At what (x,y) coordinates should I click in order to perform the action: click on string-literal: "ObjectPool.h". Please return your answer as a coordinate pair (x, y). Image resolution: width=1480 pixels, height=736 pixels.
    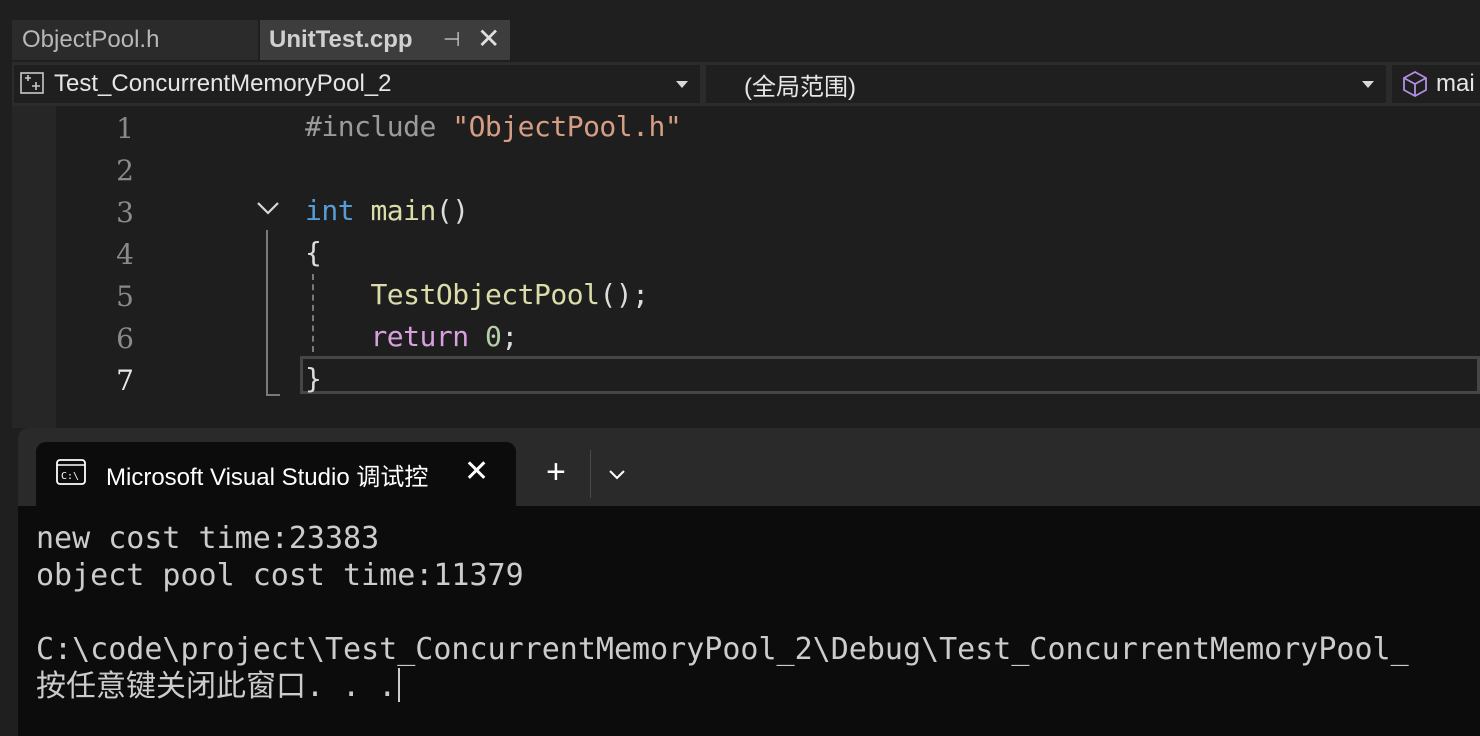
    Looking at the image, I should click on (567, 126).